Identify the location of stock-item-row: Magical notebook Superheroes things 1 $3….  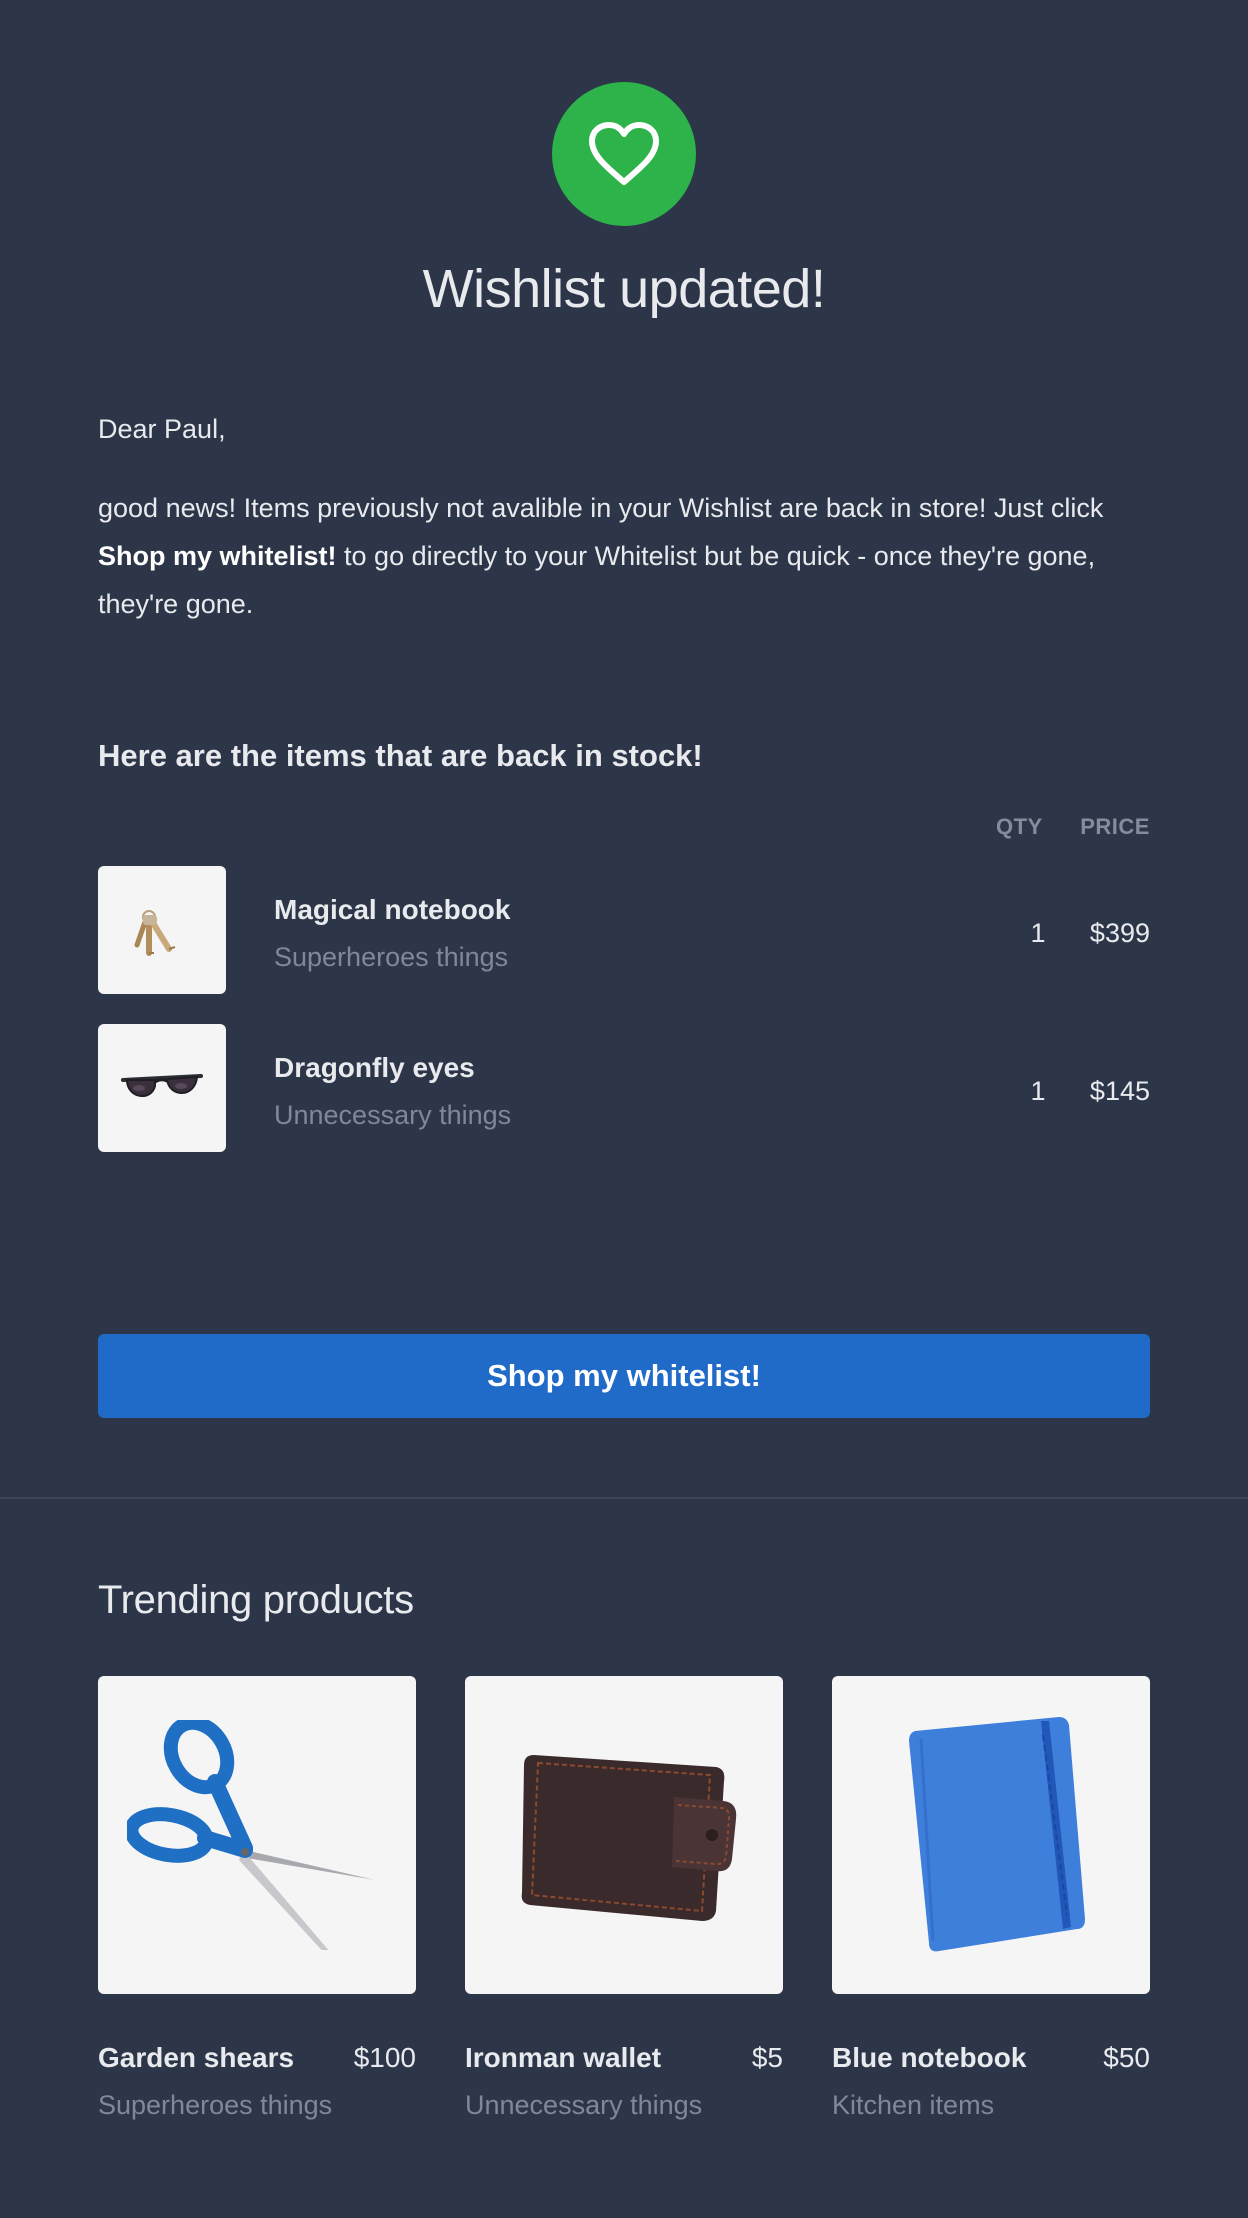
(624, 930).